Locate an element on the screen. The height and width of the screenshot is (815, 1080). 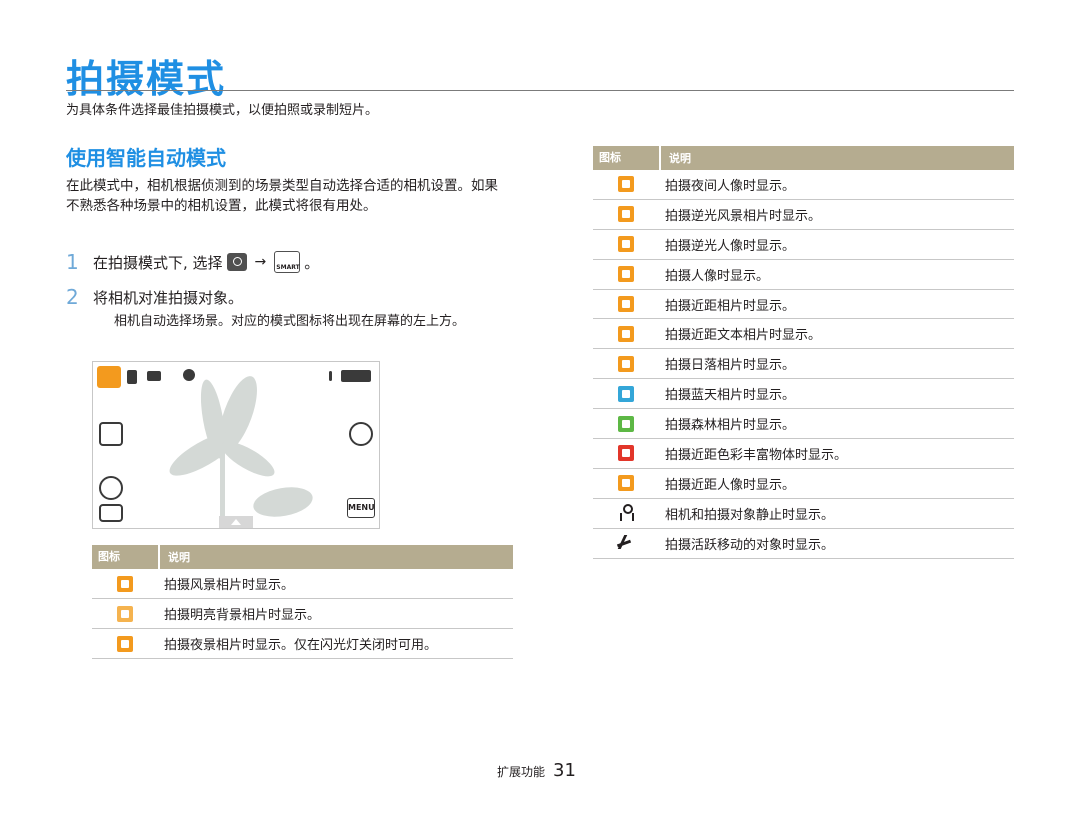
timer-off-icon is located at coordinates (111, 488).